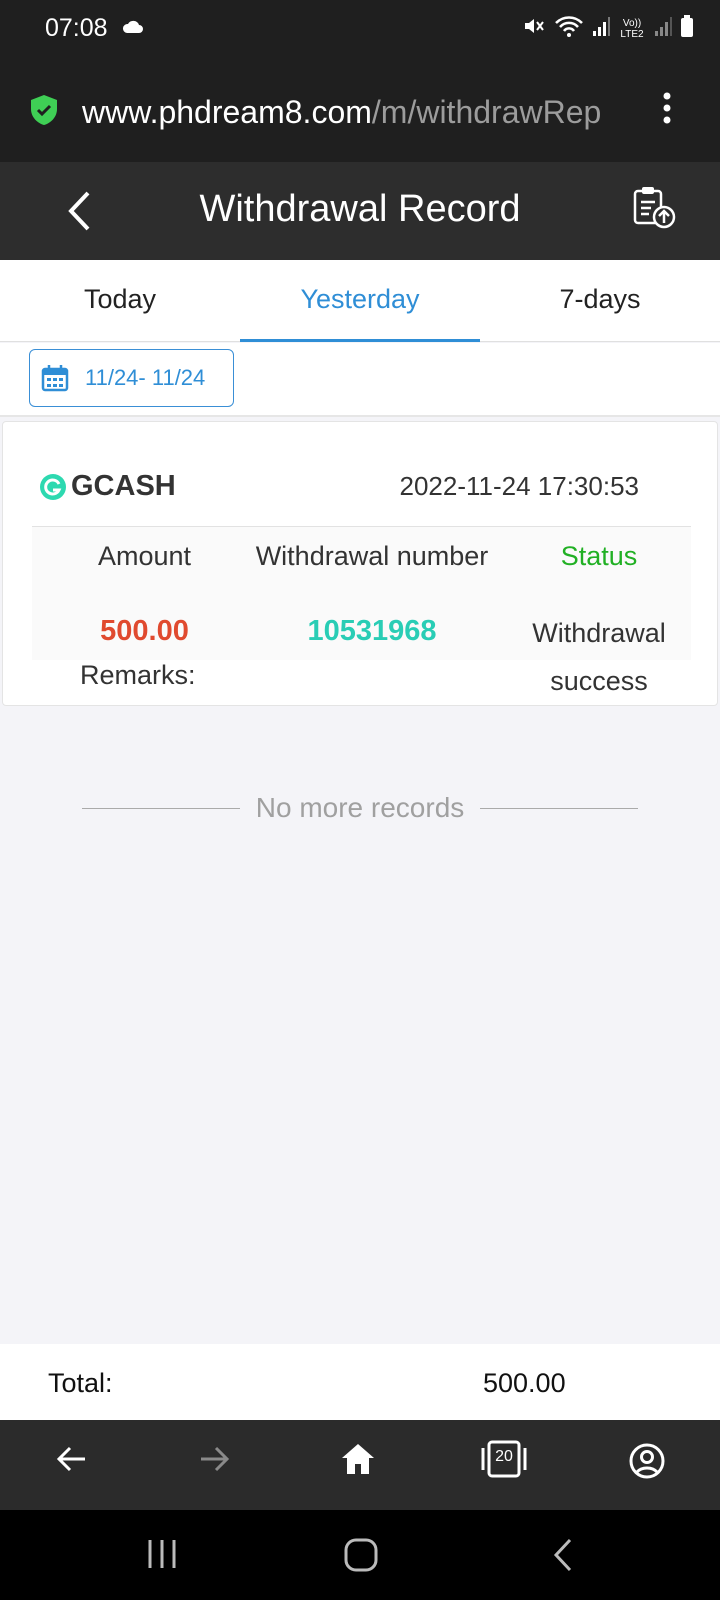 The height and width of the screenshot is (1600, 720). I want to click on status-value-line2: success, so click(599, 681).